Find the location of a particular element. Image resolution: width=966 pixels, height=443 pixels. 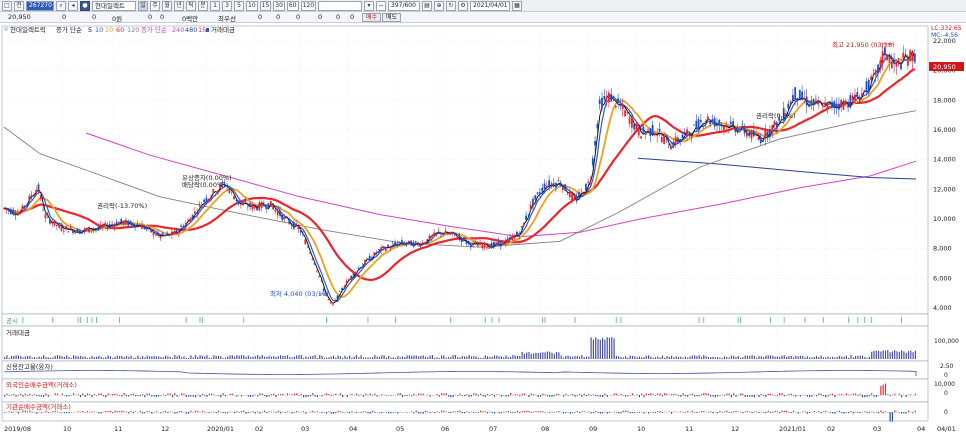

zoom-icon: ⊕ is located at coordinates (439, 5).